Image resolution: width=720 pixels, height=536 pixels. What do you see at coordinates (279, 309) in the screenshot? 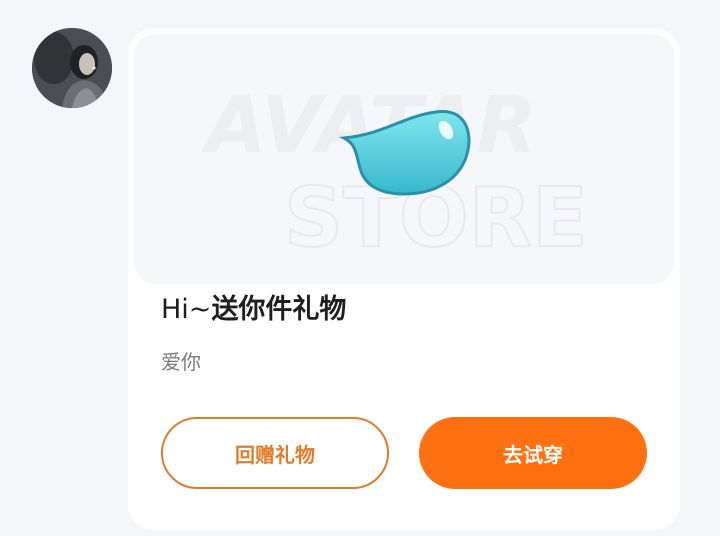
I see `gift-title-main: 送你件礼物` at bounding box center [279, 309].